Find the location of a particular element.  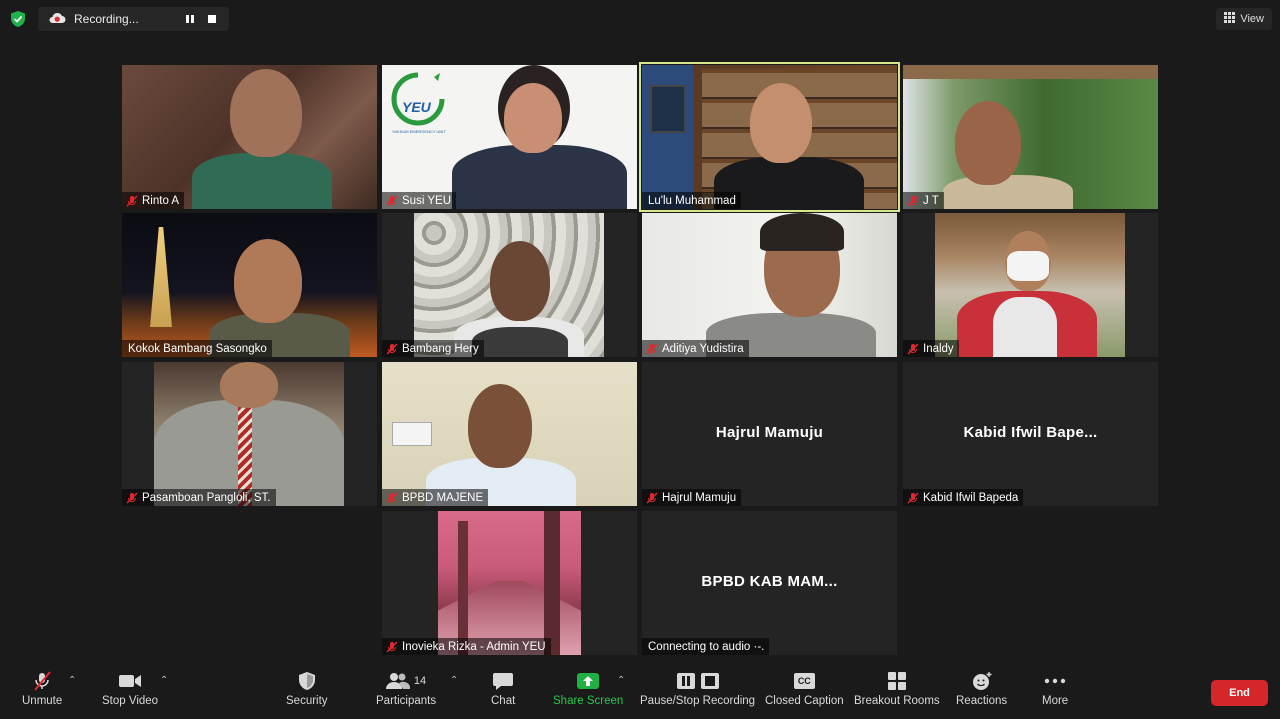

participants-button: 14 Participants is located at coordinates (406, 689).